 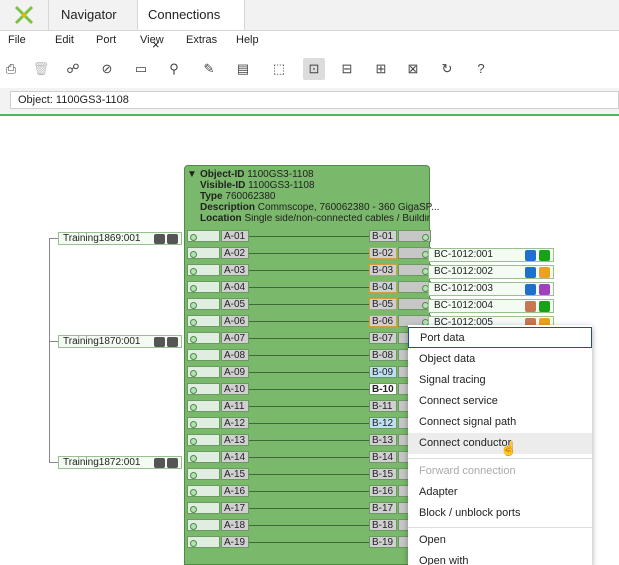 I want to click on port-a: A-02, so click(x=235, y=253).